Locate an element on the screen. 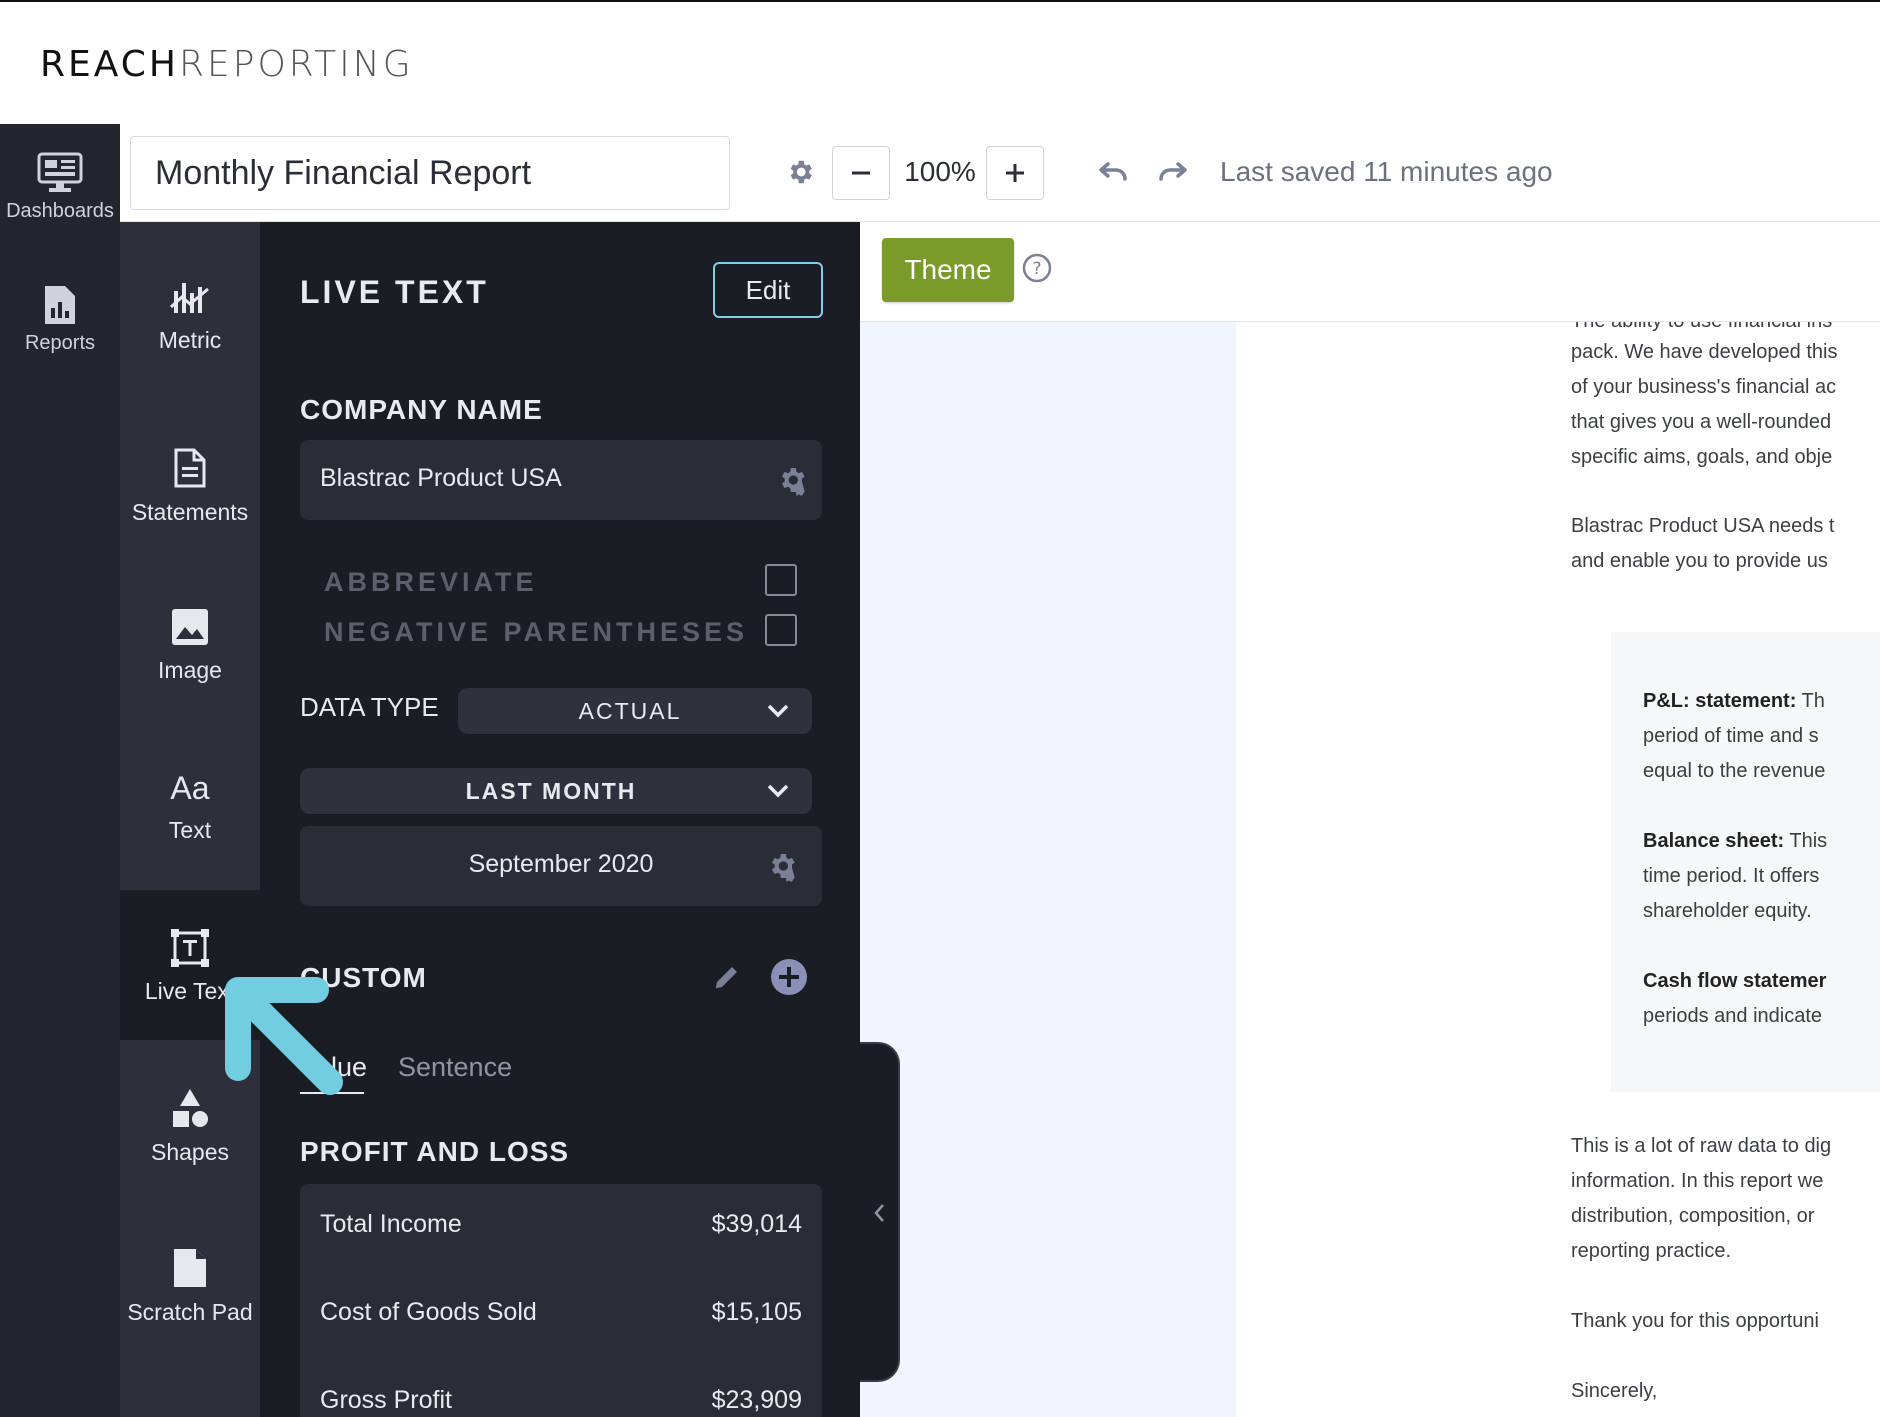 The image size is (1880, 1417). date-gear-icon is located at coordinates (782, 866).